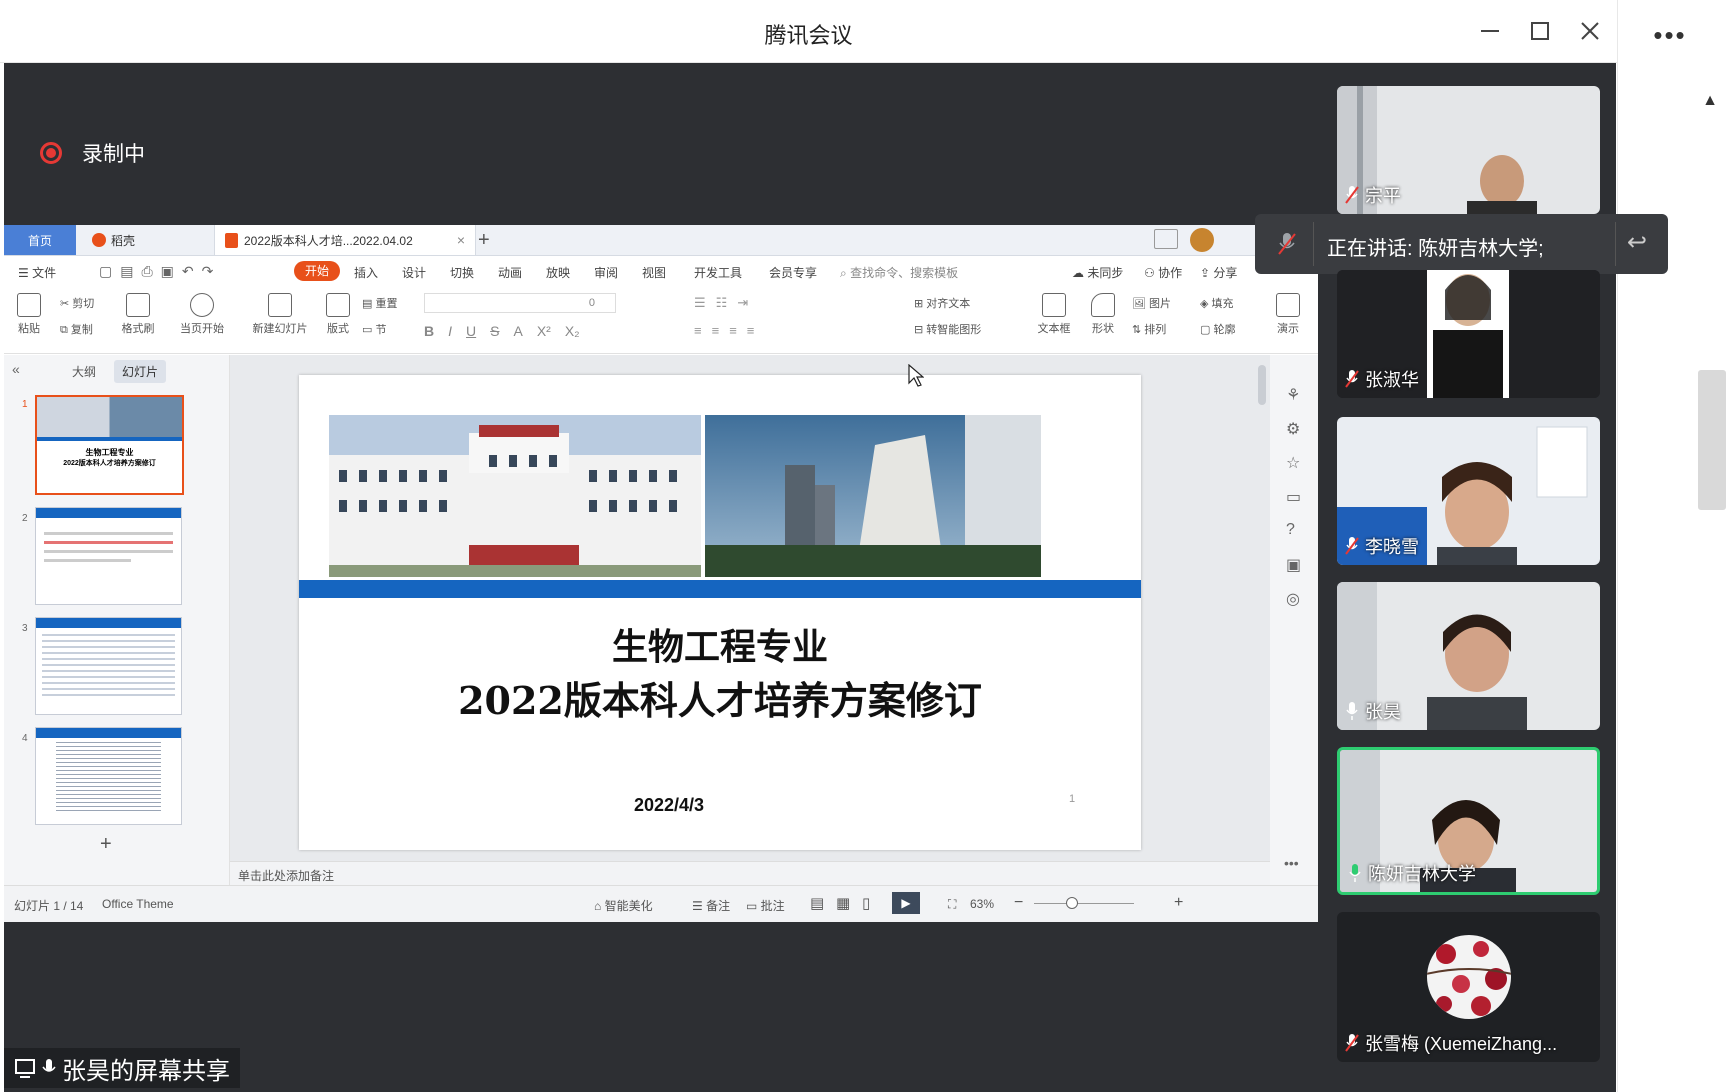 This screenshot has height=1092, width=1728. What do you see at coordinates (698, 330) in the screenshot?
I see `align-left-icon: ≡` at bounding box center [698, 330].